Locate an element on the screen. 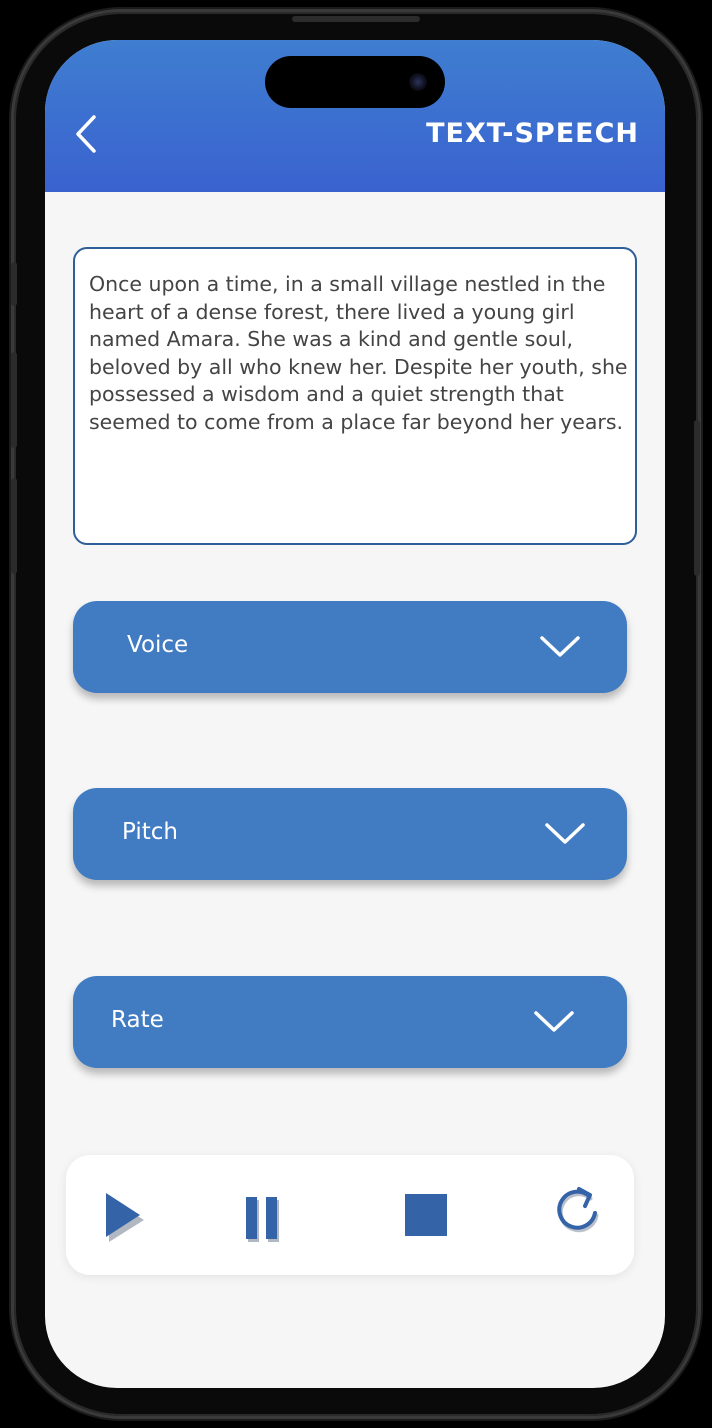  pitch-dropdown-label: Pitch is located at coordinates (150, 832).